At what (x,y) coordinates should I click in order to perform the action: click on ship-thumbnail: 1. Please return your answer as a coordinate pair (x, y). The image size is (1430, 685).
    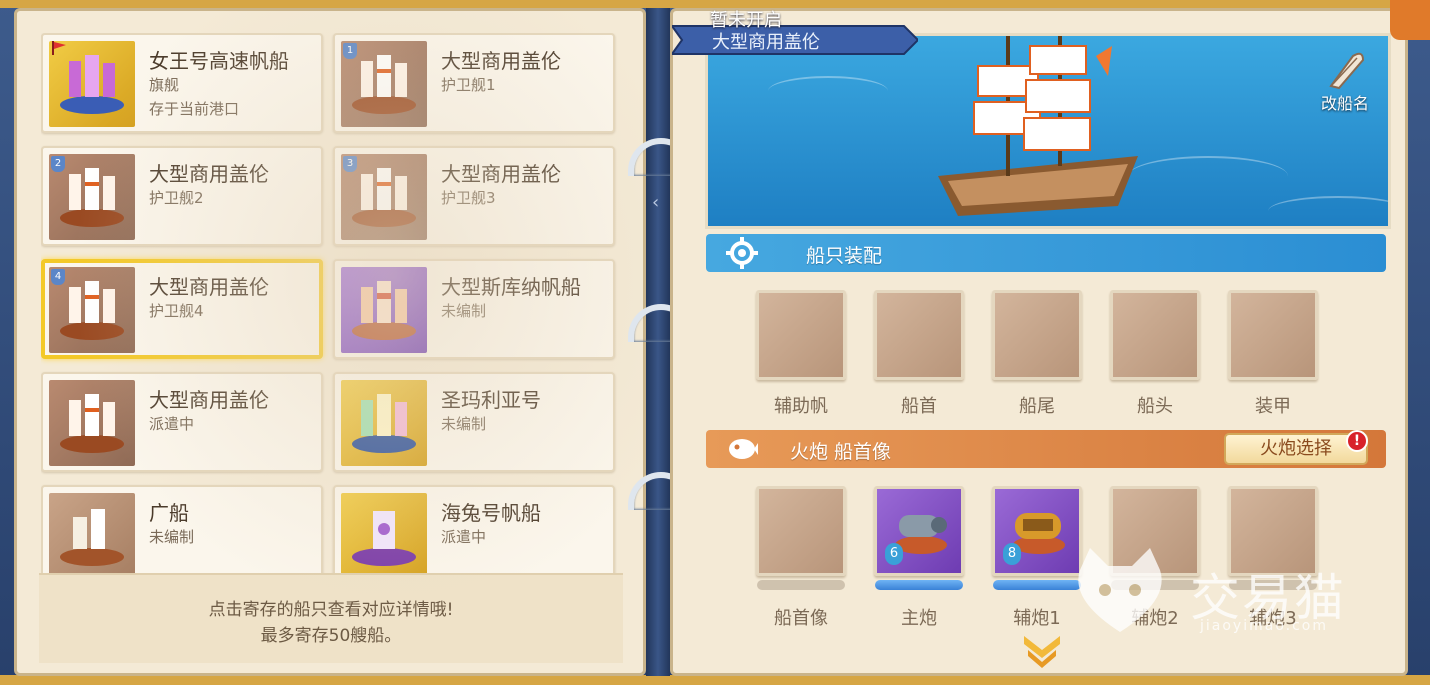
    Looking at the image, I should click on (384, 84).